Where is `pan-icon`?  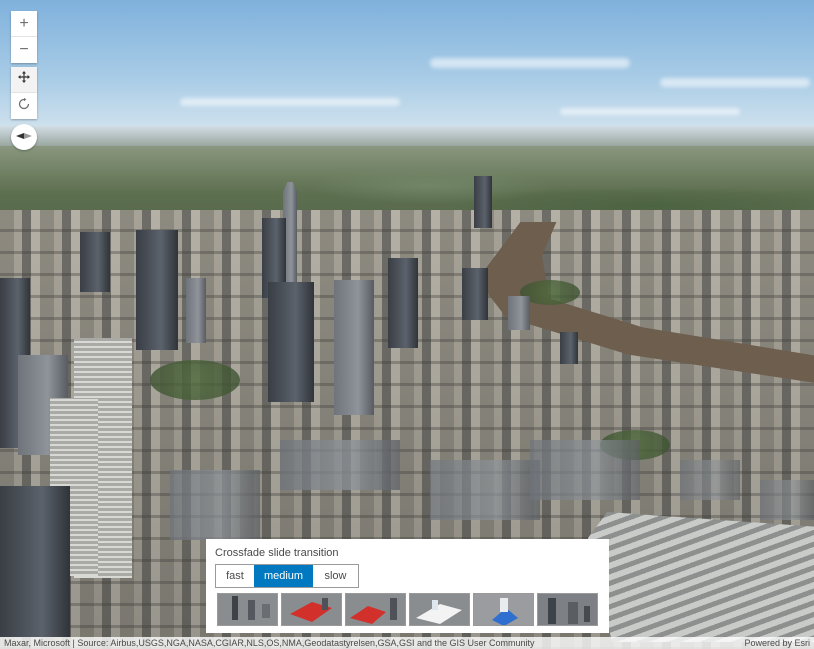 pan-icon is located at coordinates (24, 79).